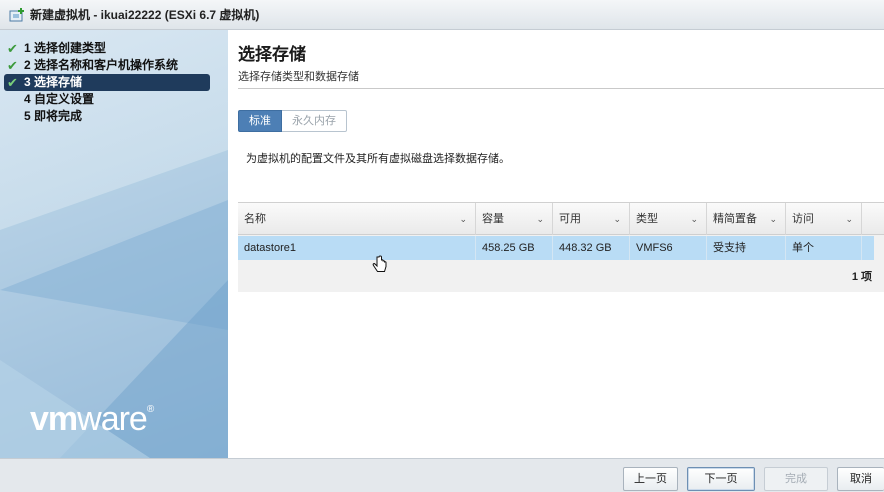 The width and height of the screenshot is (884, 492). Describe the element at coordinates (493, 219) in the screenshot. I see `column-label: 容量` at that location.